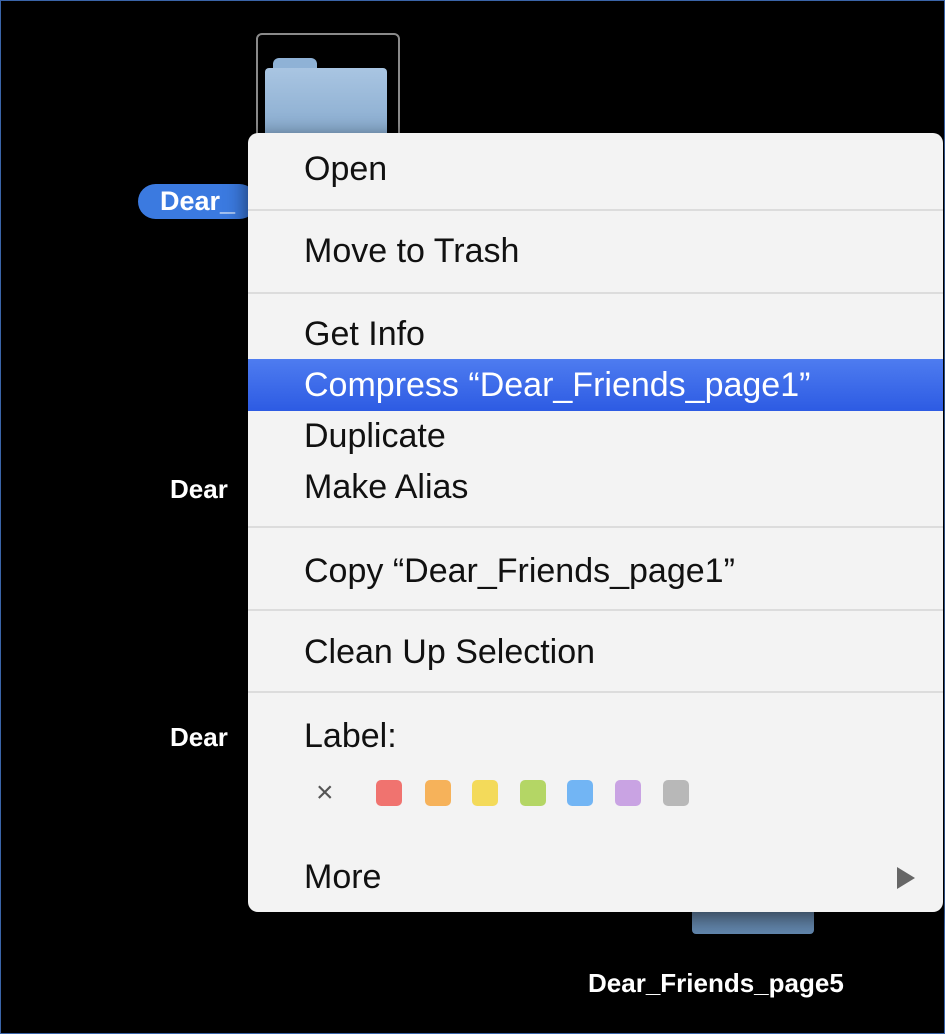 This screenshot has height=1034, width=945. I want to click on label-swatch-gray, so click(676, 793).